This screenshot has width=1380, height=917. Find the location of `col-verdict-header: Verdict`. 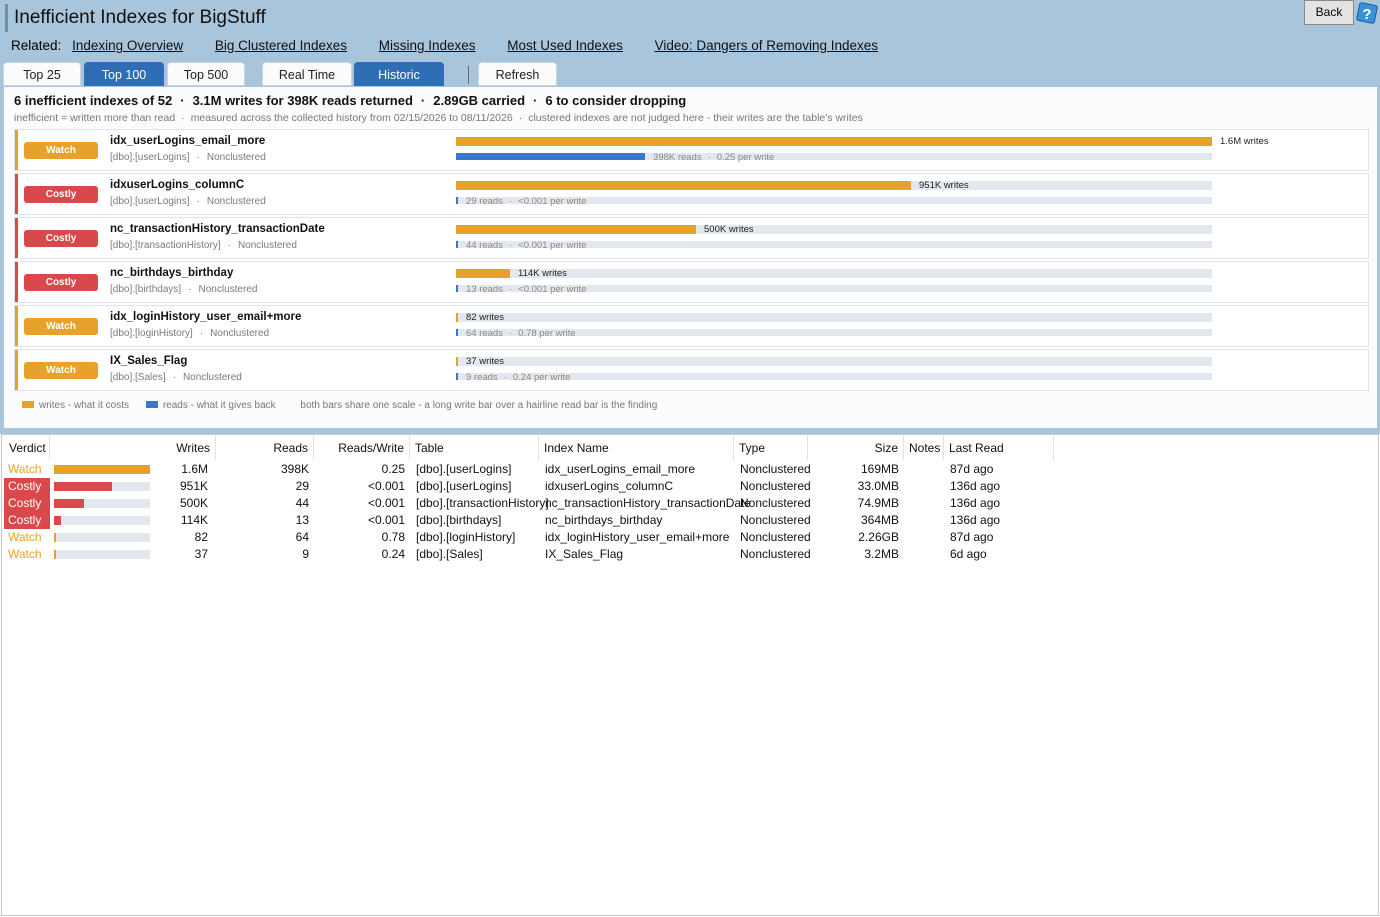

col-verdict-header: Verdict is located at coordinates (27, 447).